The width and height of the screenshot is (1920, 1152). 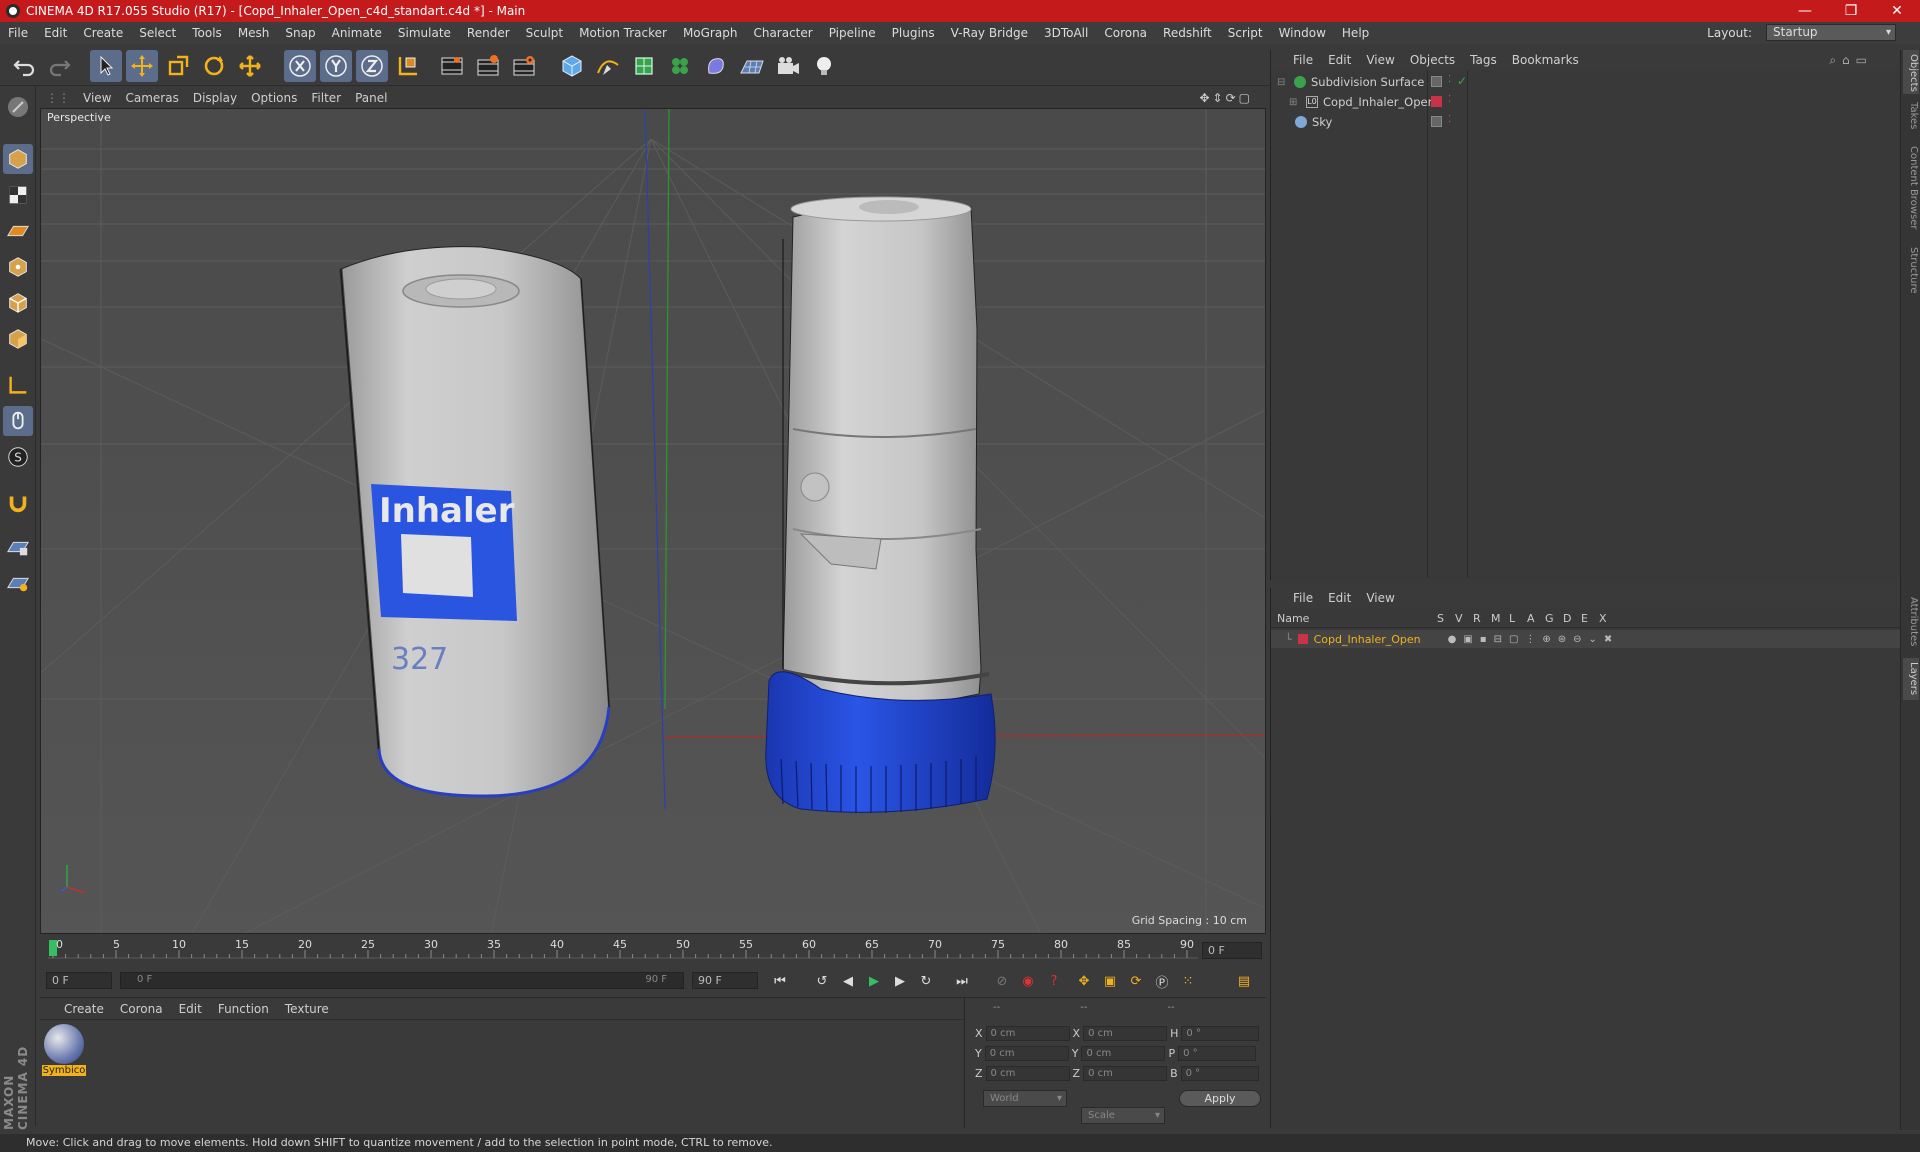 I want to click on rotation-h-field: 0 °, so click(x=1220, y=1033).